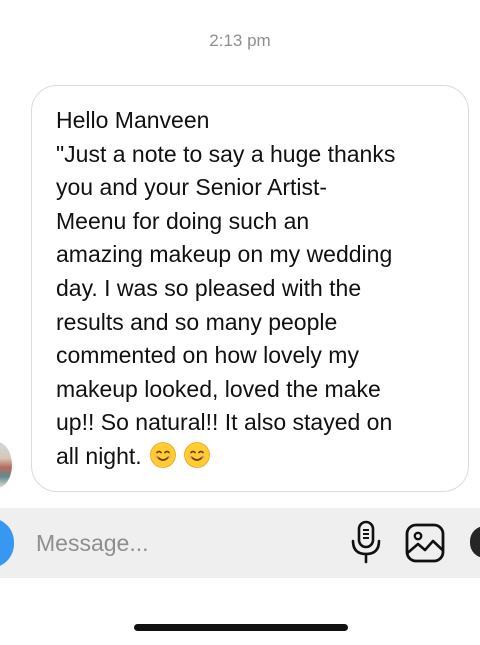 Image resolution: width=480 pixels, height=645 pixels. I want to click on message-line: results and so many people, so click(197, 321).